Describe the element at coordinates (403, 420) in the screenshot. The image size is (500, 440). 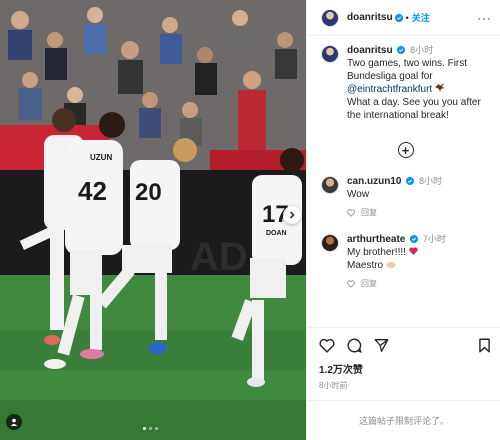
I see `comments-disabled-notice: 这篇帖子限制评论了。` at that location.